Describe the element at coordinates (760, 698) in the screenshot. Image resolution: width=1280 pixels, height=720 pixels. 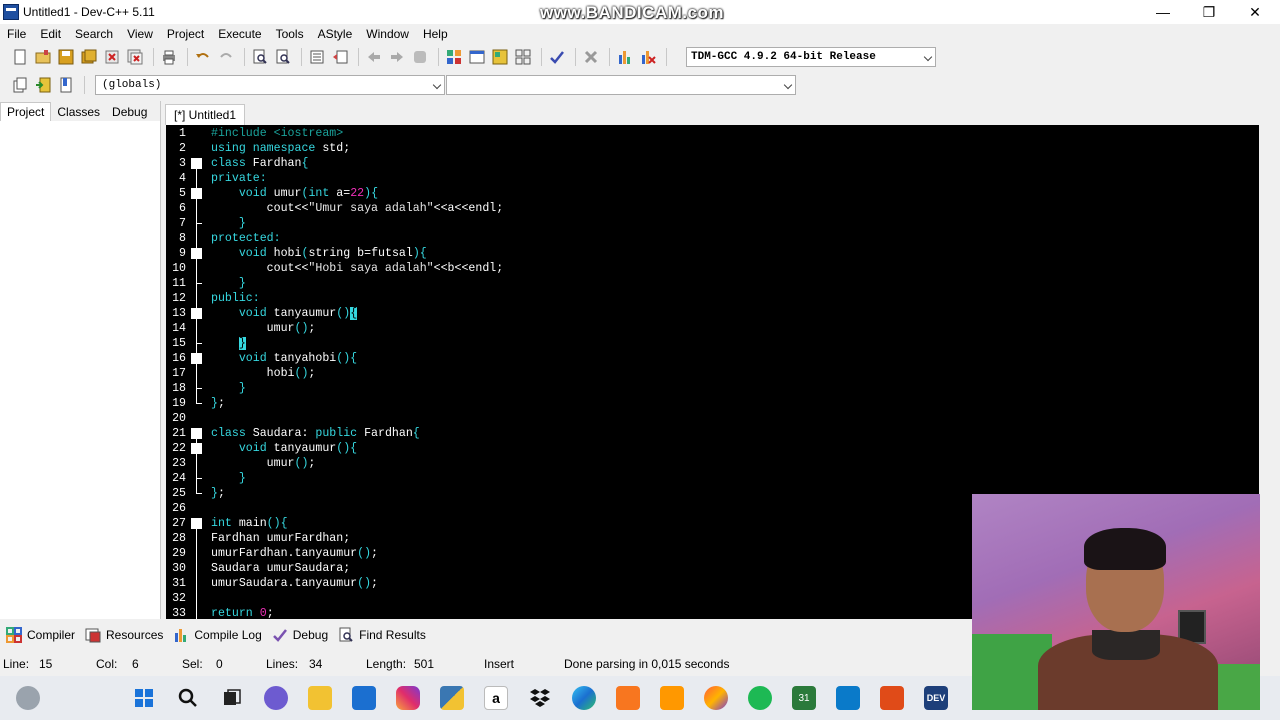
I see `spotify-icon` at that location.